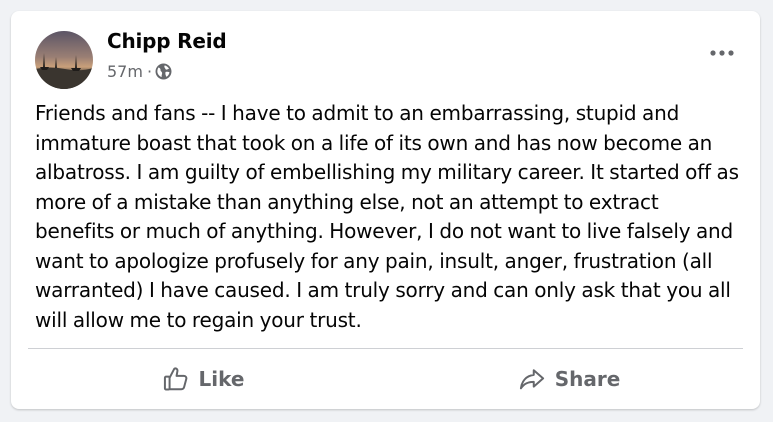  I want to click on share-button: Share, so click(569, 379).